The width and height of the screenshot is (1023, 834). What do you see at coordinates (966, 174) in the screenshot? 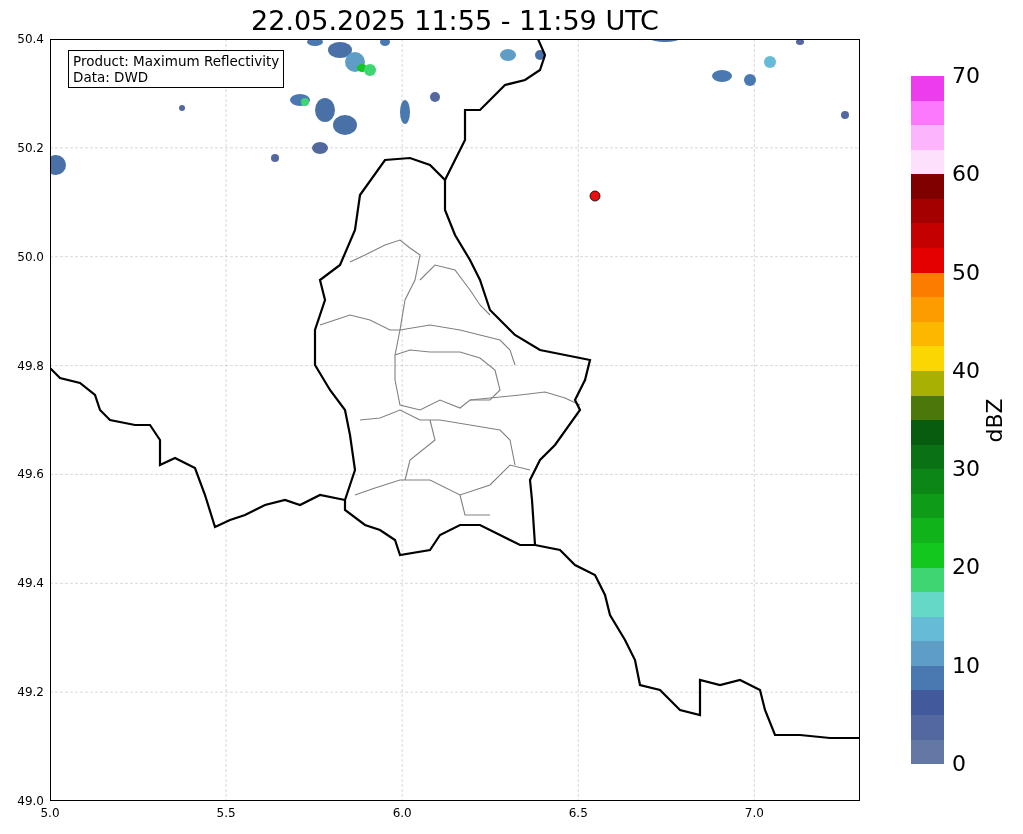
I see `colorbar-tick-label: 60` at bounding box center [966, 174].